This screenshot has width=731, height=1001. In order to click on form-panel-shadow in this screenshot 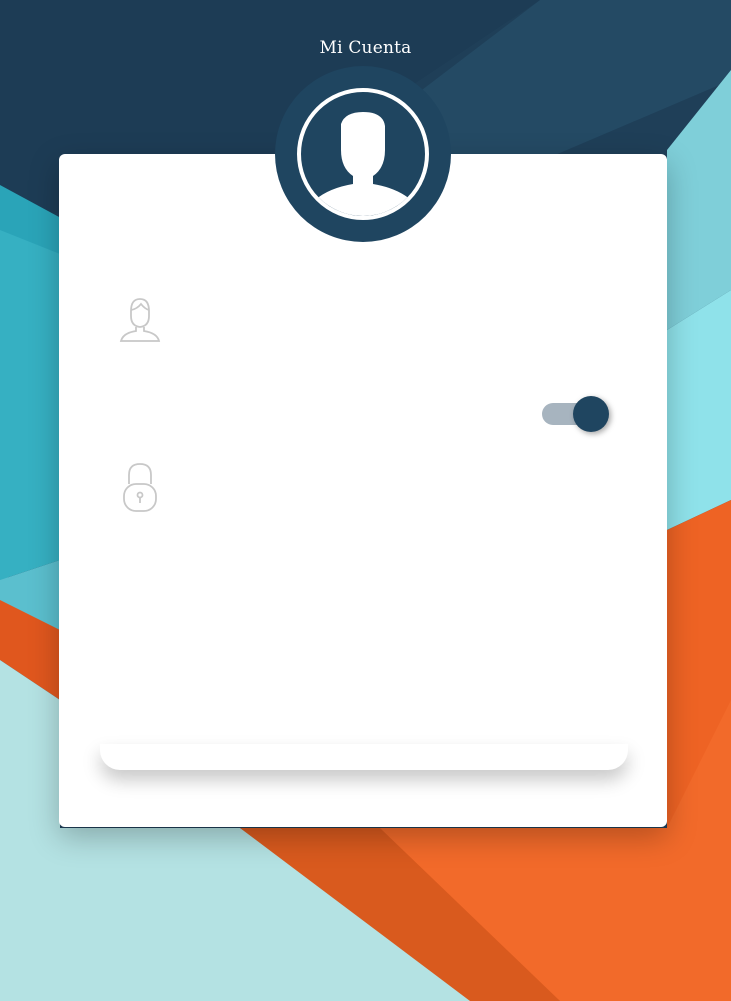, I will do `click(364, 757)`.